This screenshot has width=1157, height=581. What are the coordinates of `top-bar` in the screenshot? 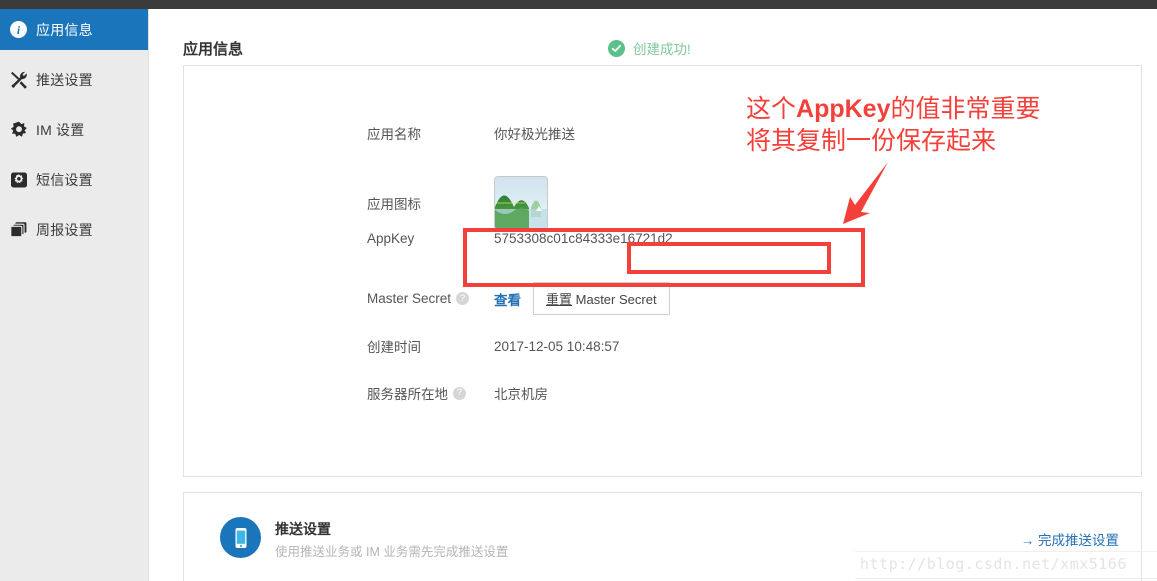 It's located at (578, 4).